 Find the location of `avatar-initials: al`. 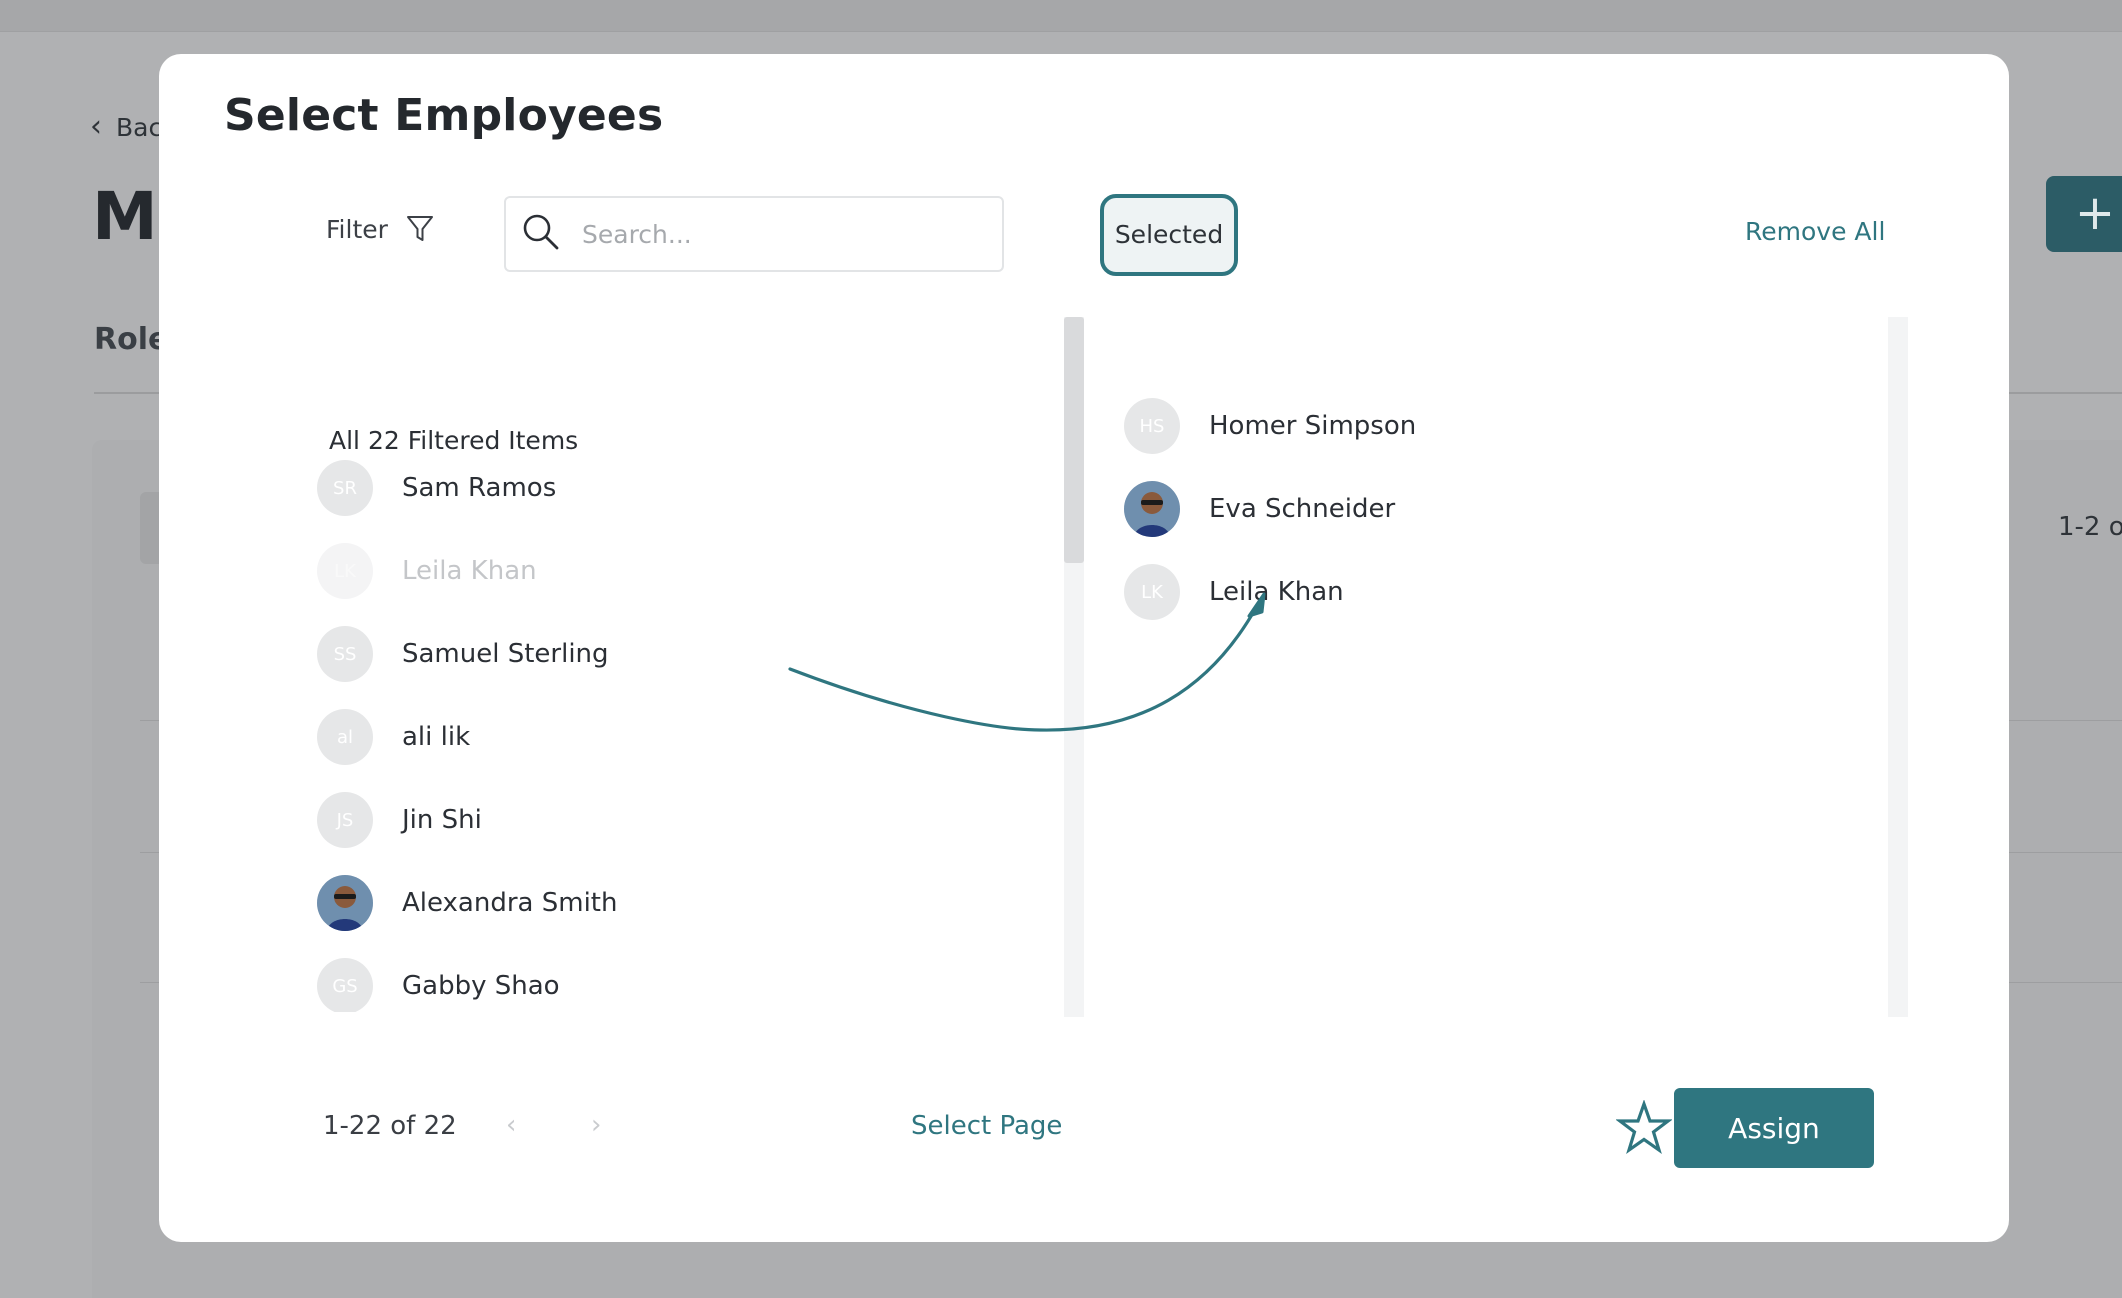

avatar-initials: al is located at coordinates (345, 737).